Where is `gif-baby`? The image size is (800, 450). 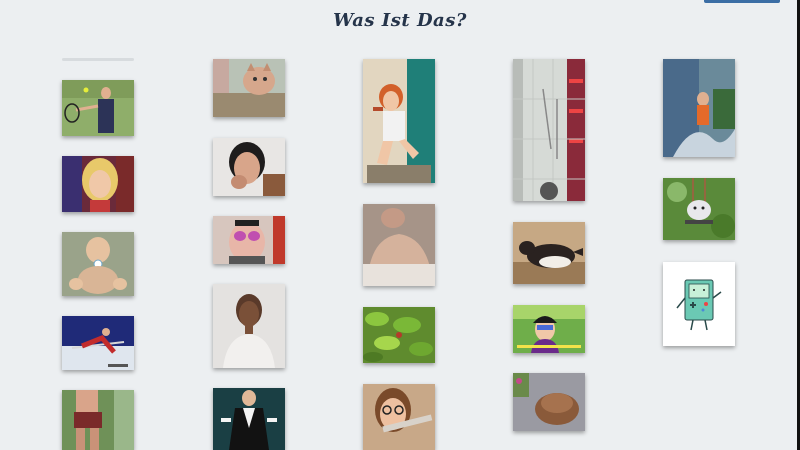 gif-baby is located at coordinates (98, 264).